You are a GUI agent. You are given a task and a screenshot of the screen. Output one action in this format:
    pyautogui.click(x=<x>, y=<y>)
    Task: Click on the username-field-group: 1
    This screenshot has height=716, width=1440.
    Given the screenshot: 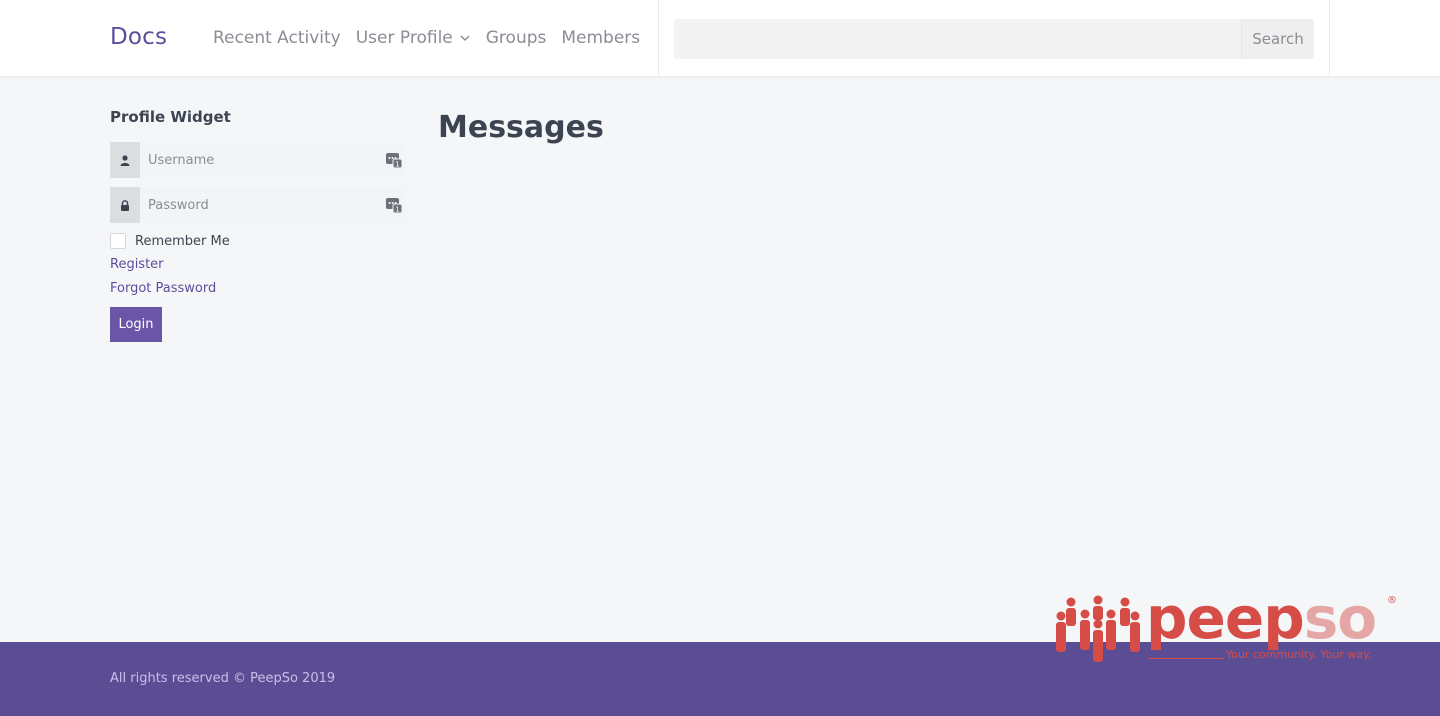 What is the action you would take?
    pyautogui.click(x=258, y=160)
    